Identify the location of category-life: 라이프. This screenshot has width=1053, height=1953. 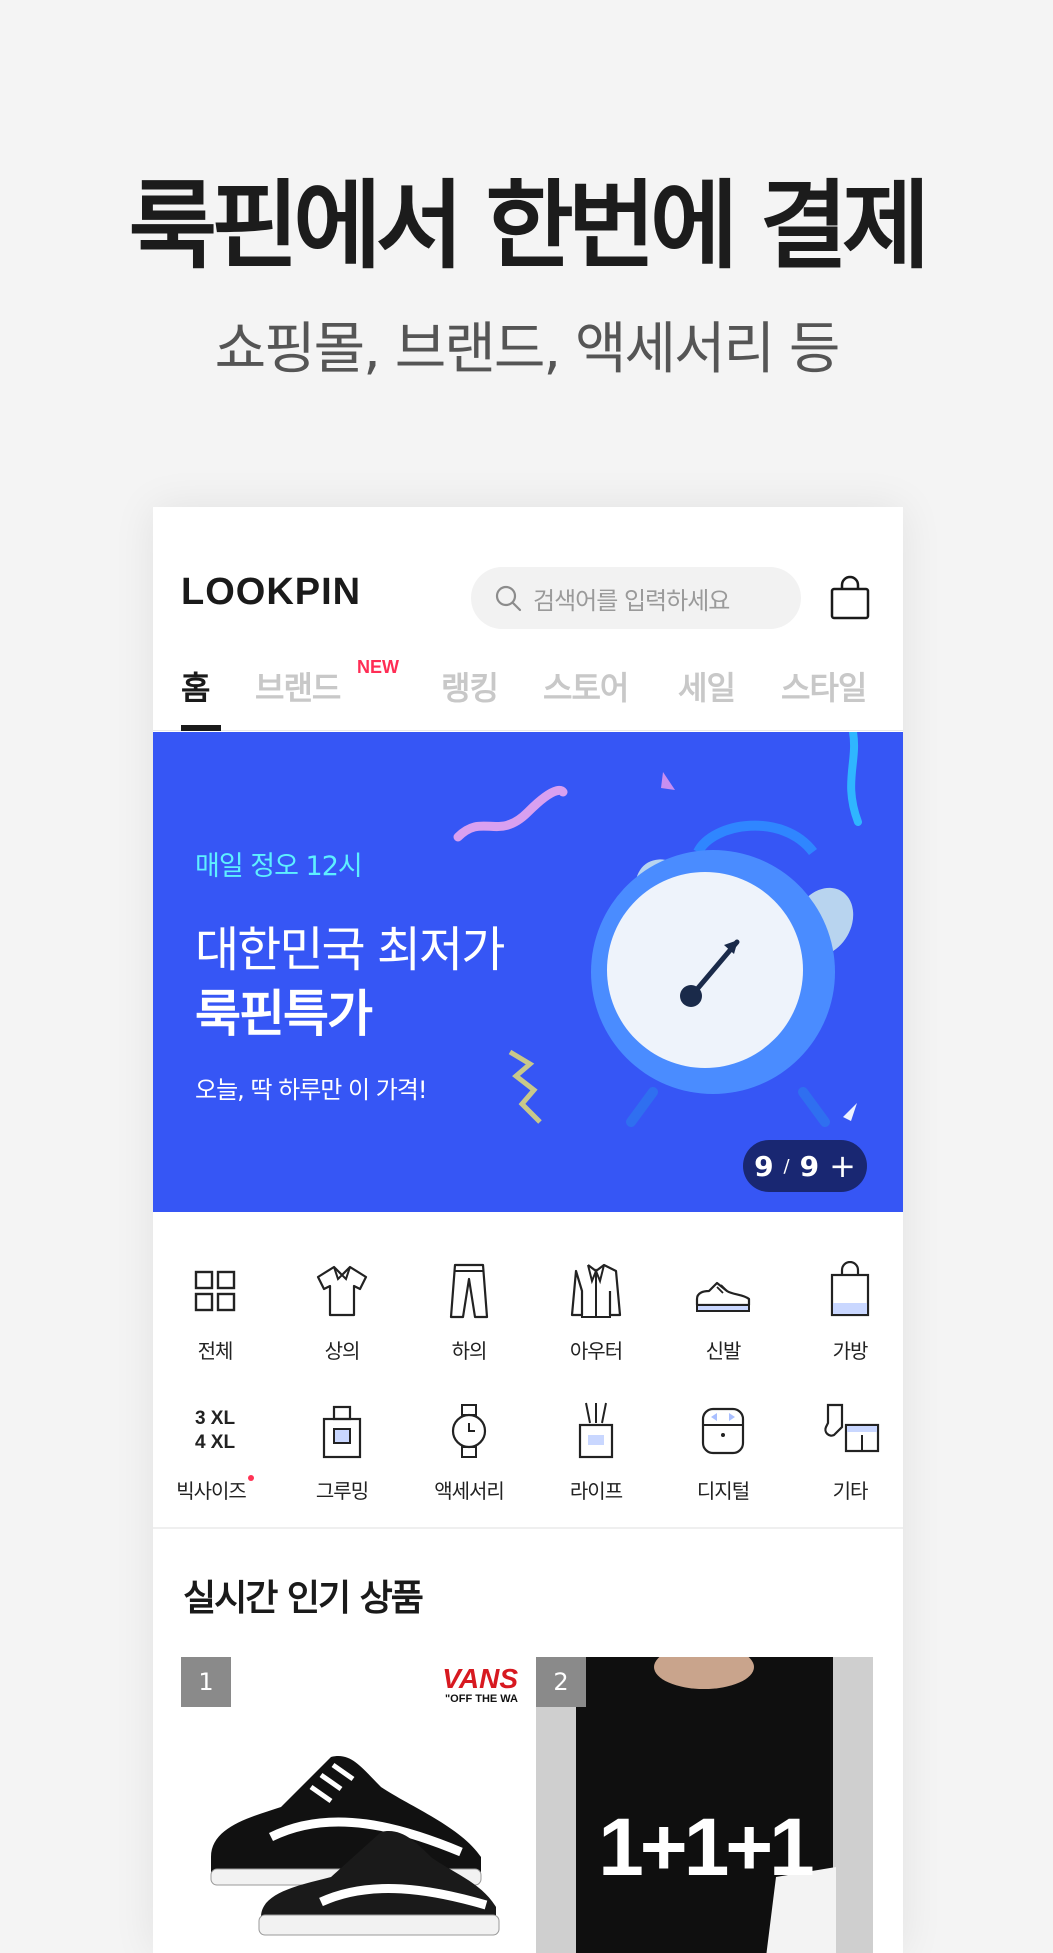
(596, 1452).